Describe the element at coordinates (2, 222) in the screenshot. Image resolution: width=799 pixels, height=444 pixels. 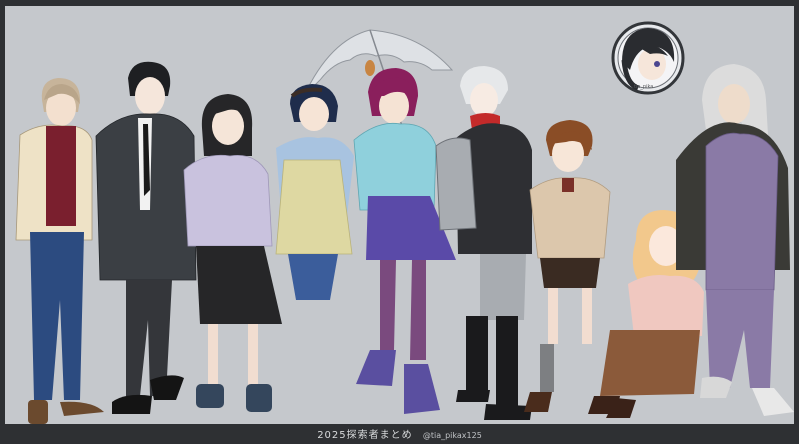
I see `left-frame` at that location.